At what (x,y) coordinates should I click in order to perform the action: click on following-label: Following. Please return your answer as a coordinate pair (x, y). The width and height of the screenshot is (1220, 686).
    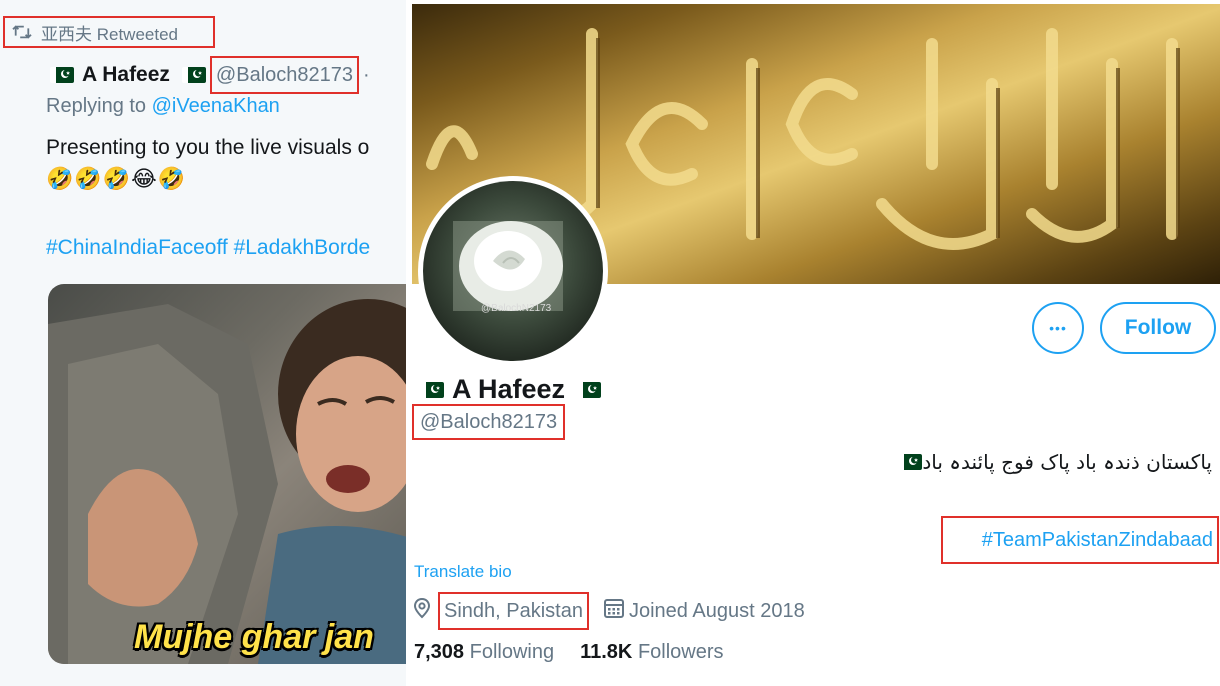
    Looking at the image, I should click on (512, 652).